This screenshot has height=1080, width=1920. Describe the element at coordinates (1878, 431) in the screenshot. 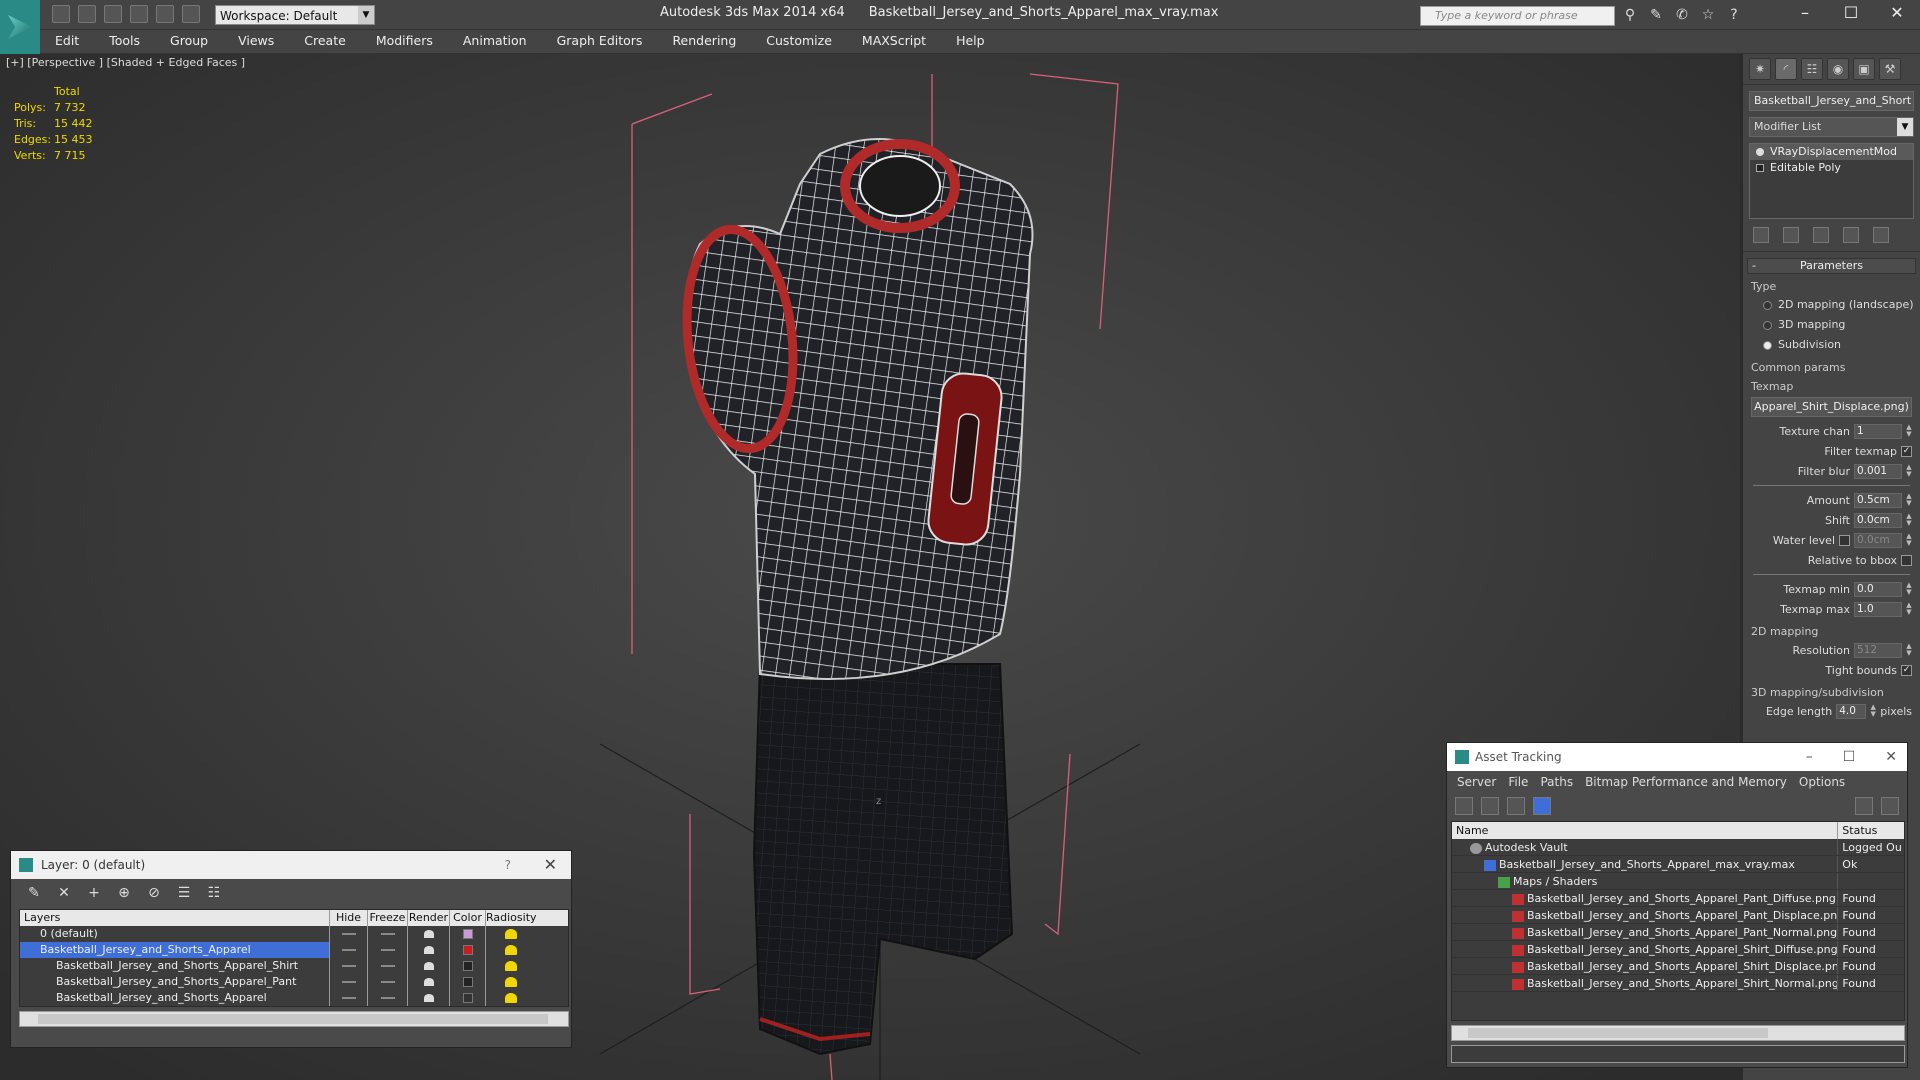

I see `texture-chan-field: 1` at that location.